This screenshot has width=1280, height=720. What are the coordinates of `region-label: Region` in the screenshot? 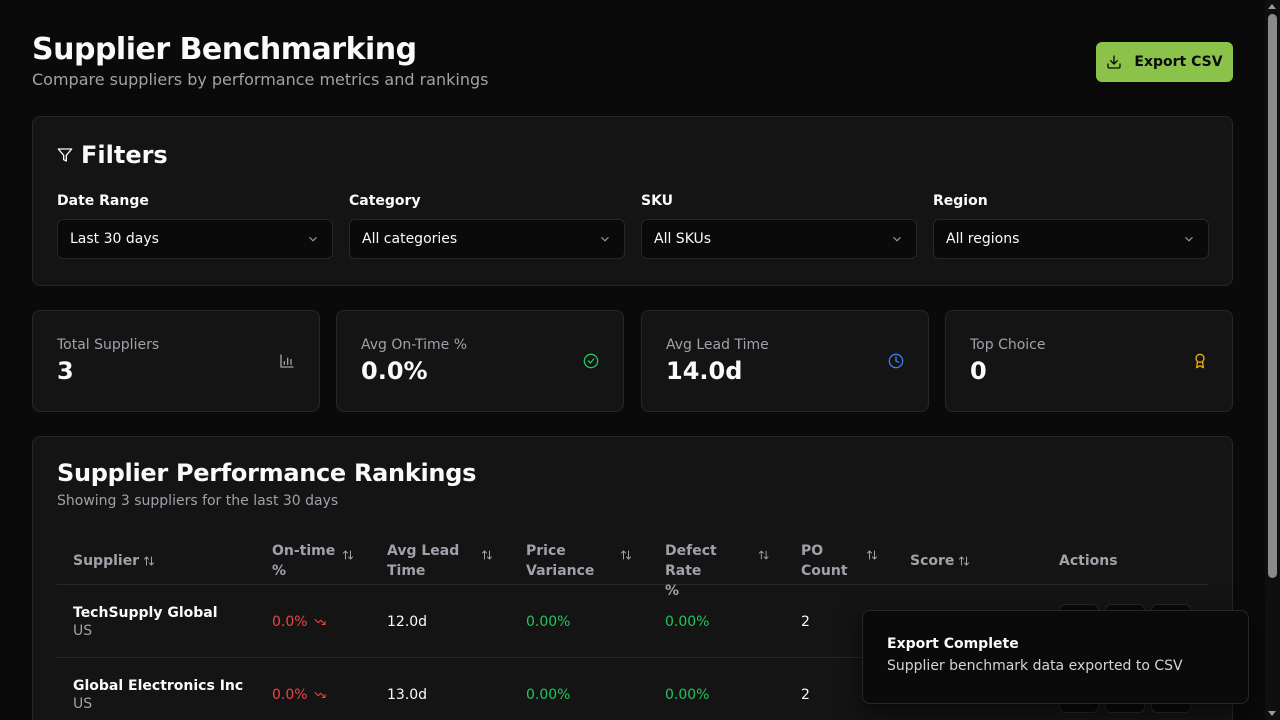 It's located at (960, 201).